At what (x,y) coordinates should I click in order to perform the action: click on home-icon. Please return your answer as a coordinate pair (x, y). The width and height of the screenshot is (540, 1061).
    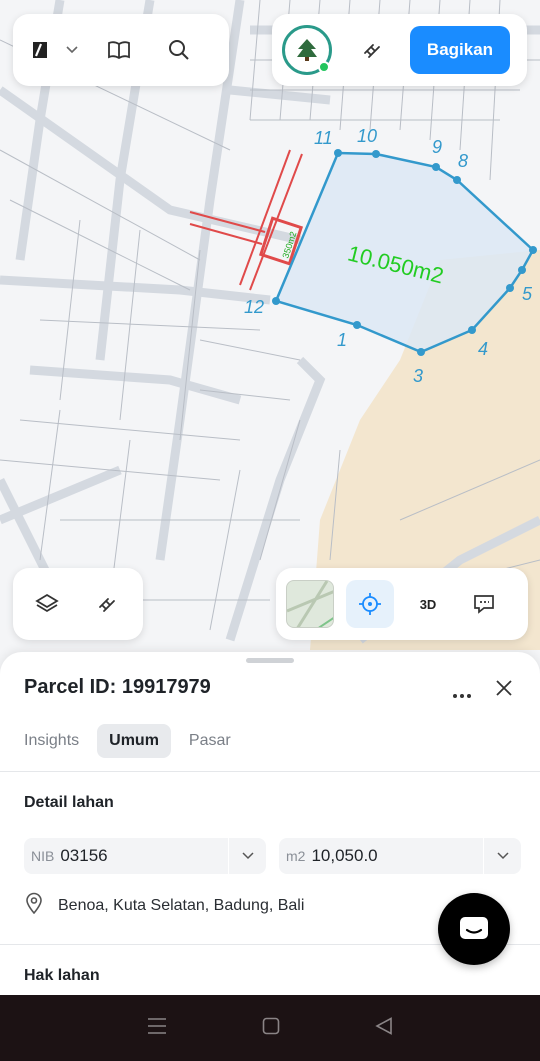
    Looking at the image, I should click on (271, 1028).